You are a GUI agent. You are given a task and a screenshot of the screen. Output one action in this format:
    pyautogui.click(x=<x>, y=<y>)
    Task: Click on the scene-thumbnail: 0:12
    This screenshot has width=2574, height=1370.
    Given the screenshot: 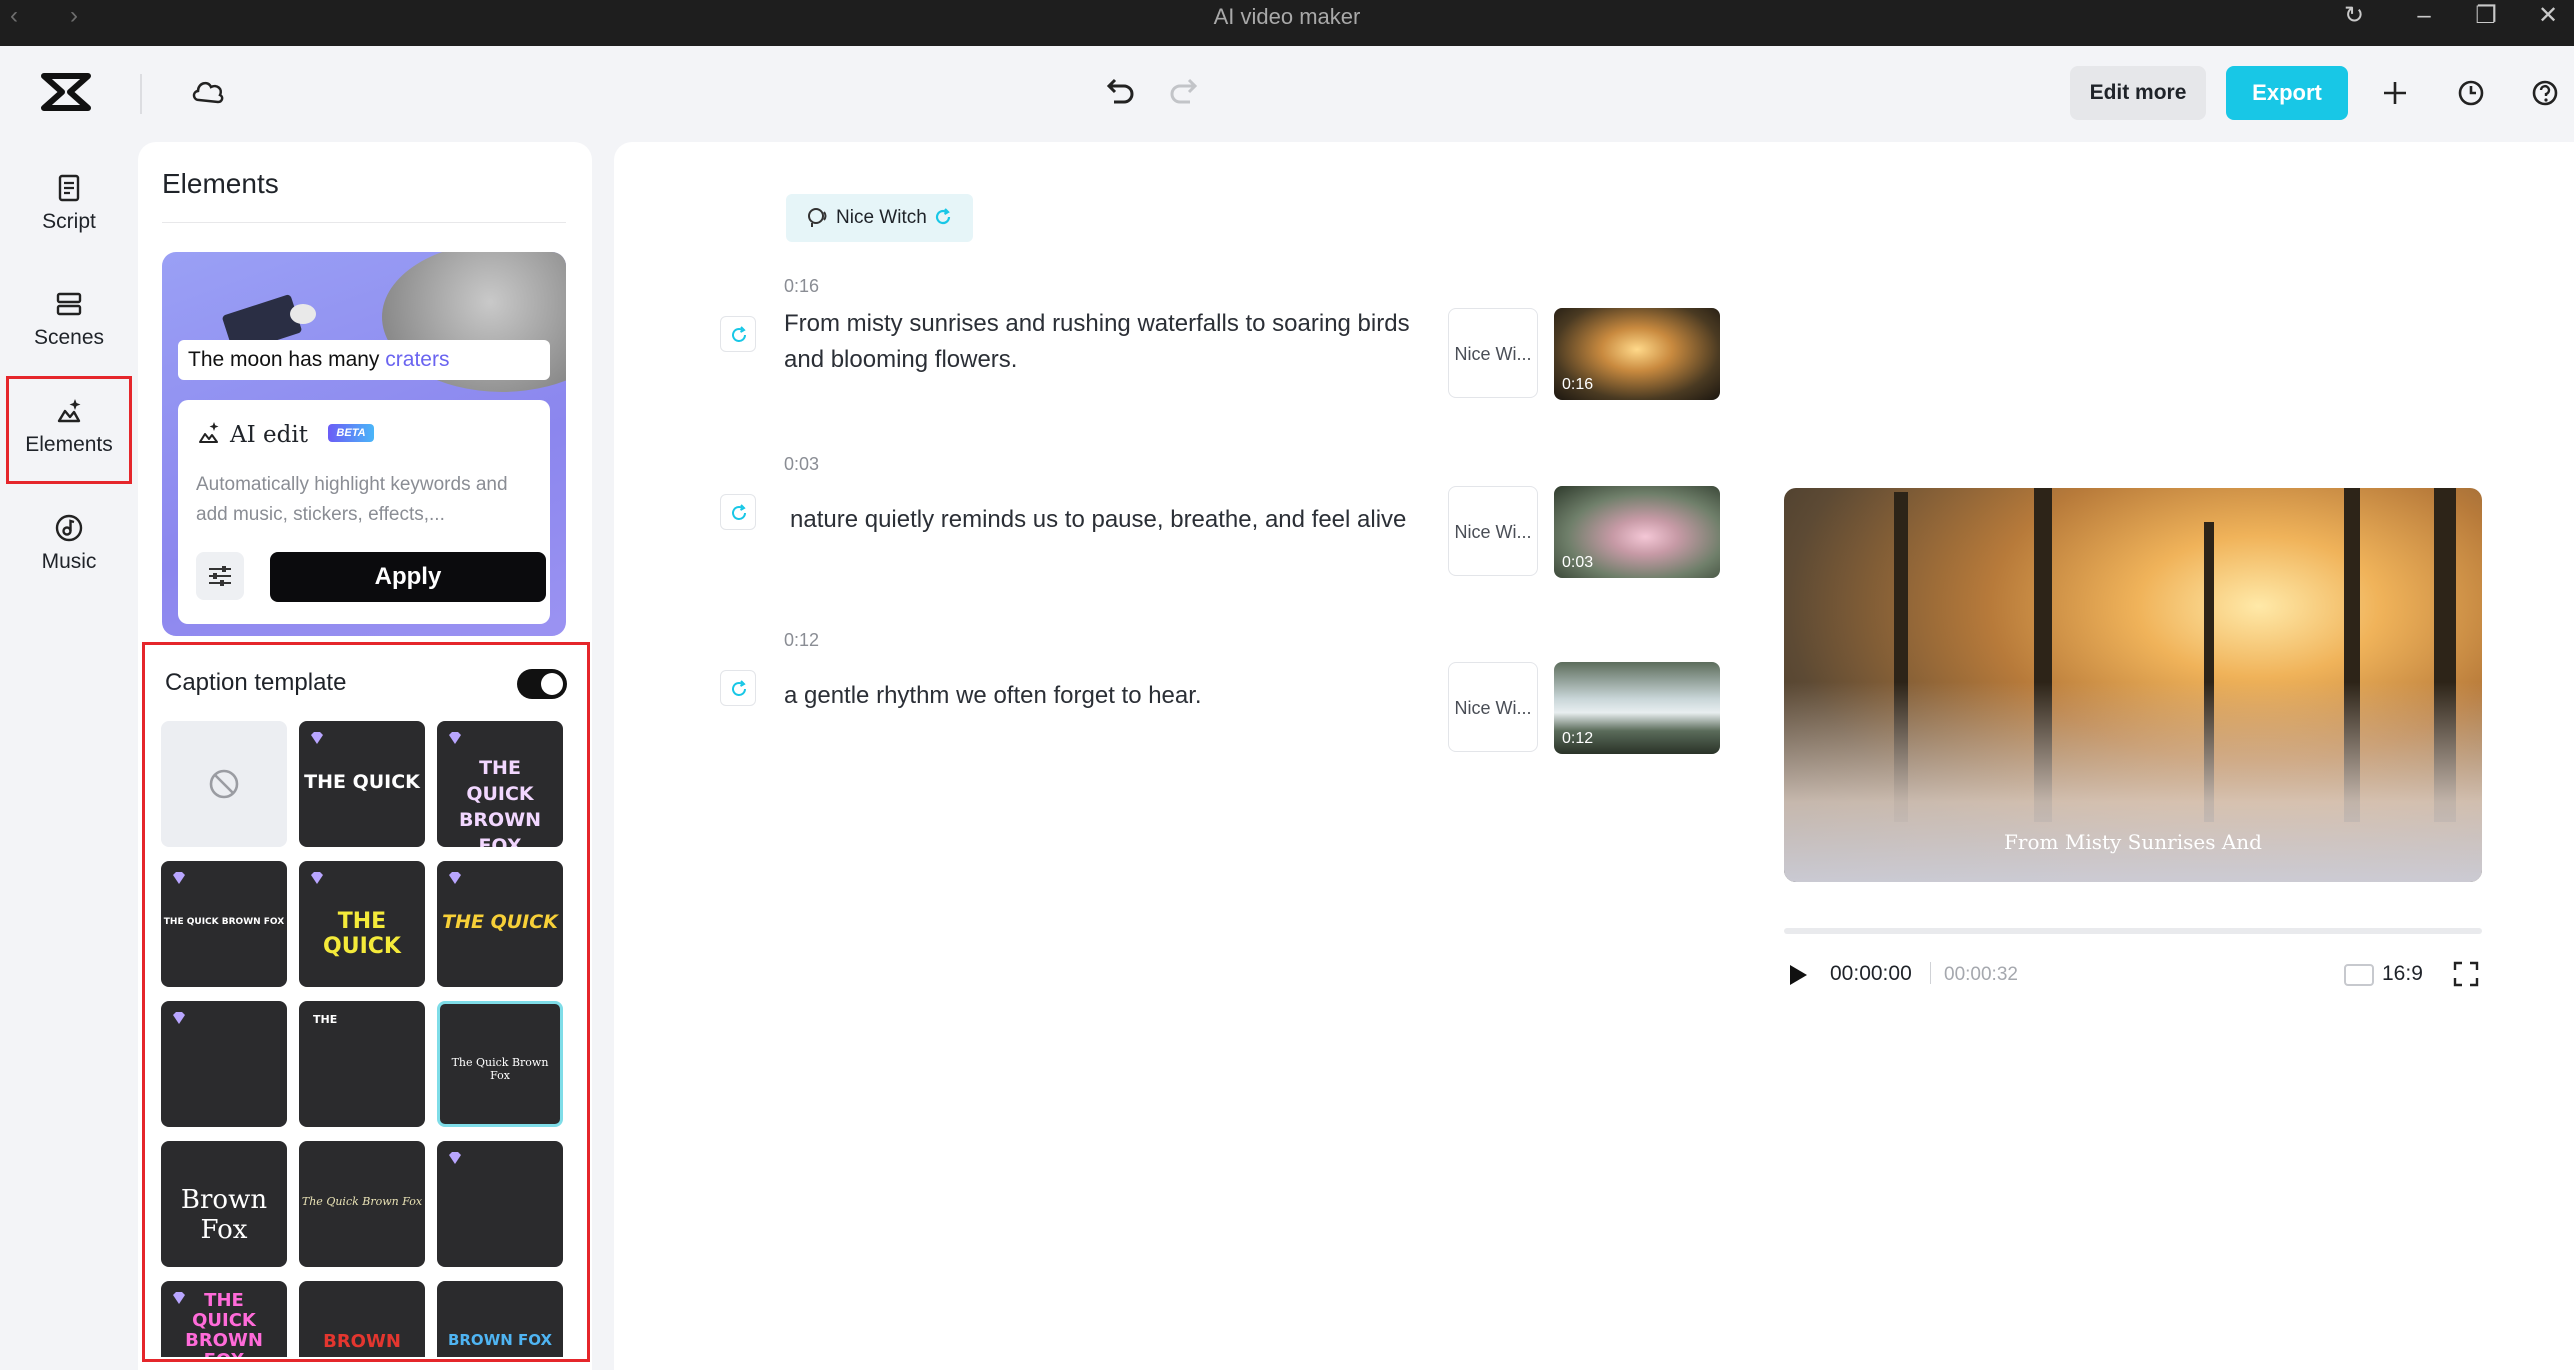 What is the action you would take?
    pyautogui.click(x=1637, y=708)
    